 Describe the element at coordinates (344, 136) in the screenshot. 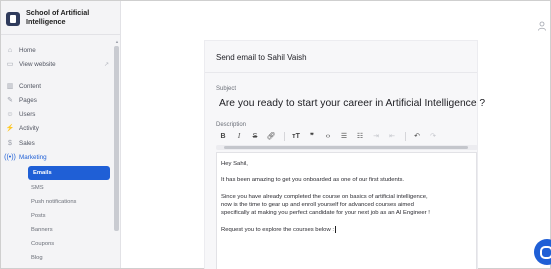

I see `bulleted-list-icon: ☰` at that location.